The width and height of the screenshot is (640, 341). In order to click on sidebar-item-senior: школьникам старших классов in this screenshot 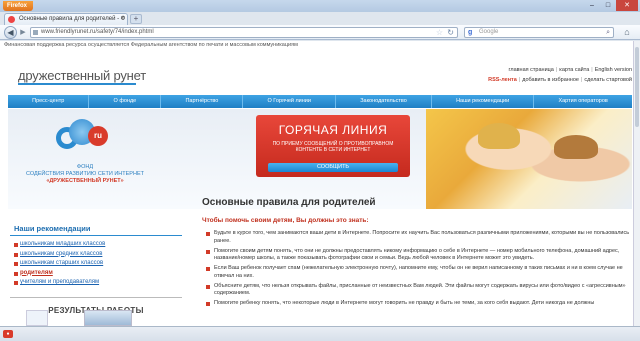, I will do `click(96, 264)`.